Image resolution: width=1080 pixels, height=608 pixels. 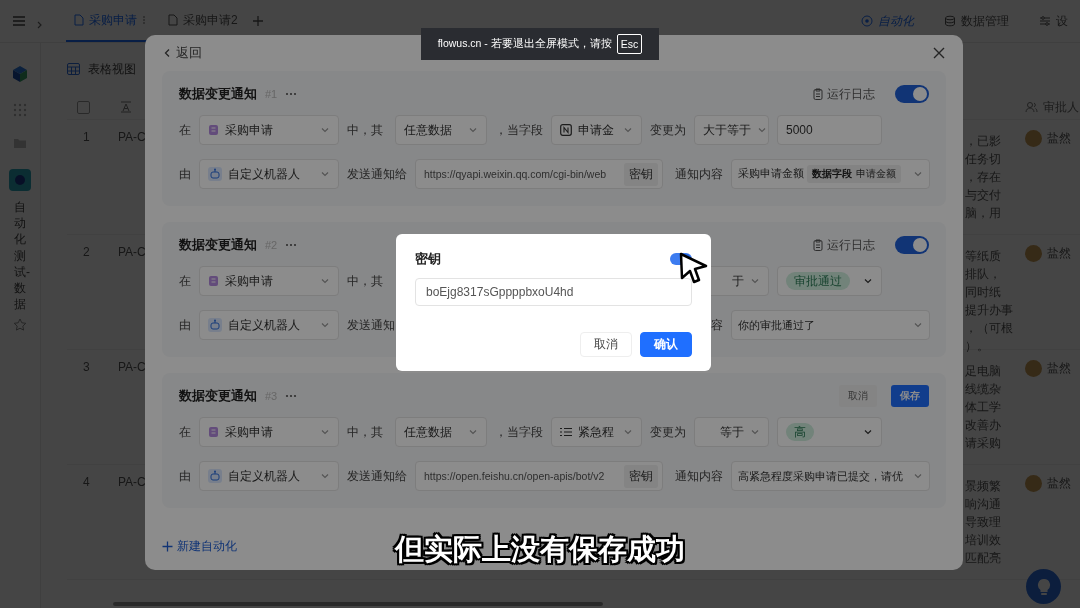 I want to click on rule-label: 容, so click(x=716, y=325).